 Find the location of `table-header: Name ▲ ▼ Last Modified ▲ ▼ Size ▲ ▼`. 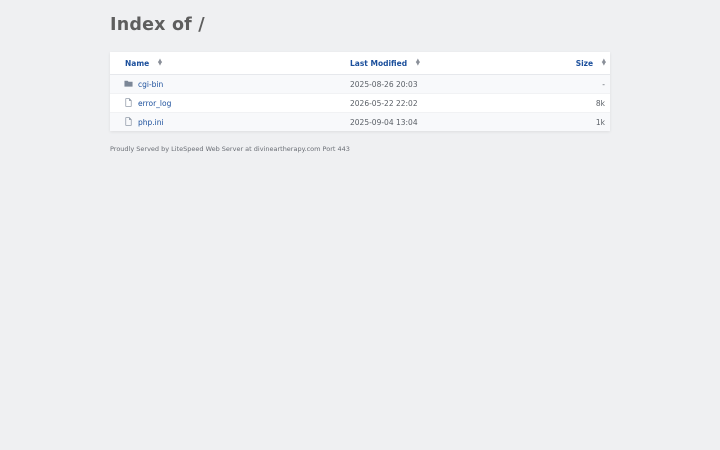

table-header: Name ▲ ▼ Last Modified ▲ ▼ Size ▲ ▼ is located at coordinates (360, 63).